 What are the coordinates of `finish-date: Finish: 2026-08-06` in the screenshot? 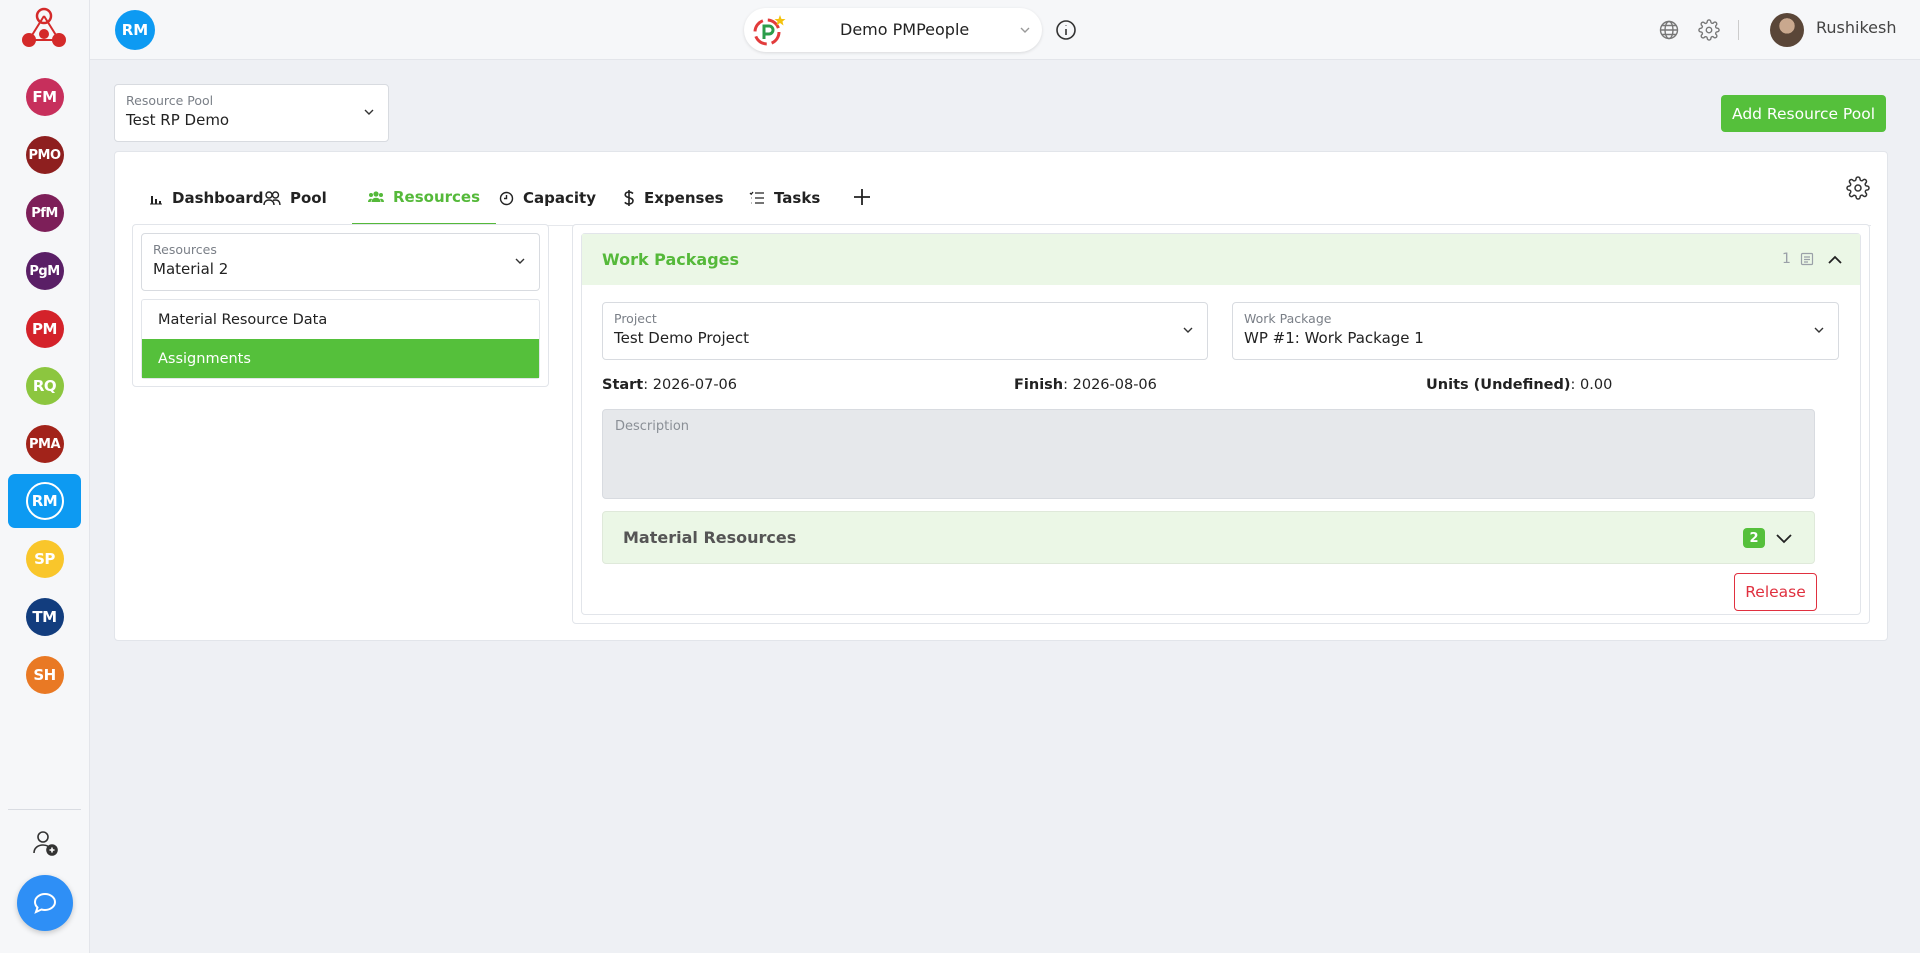 It's located at (1085, 385).